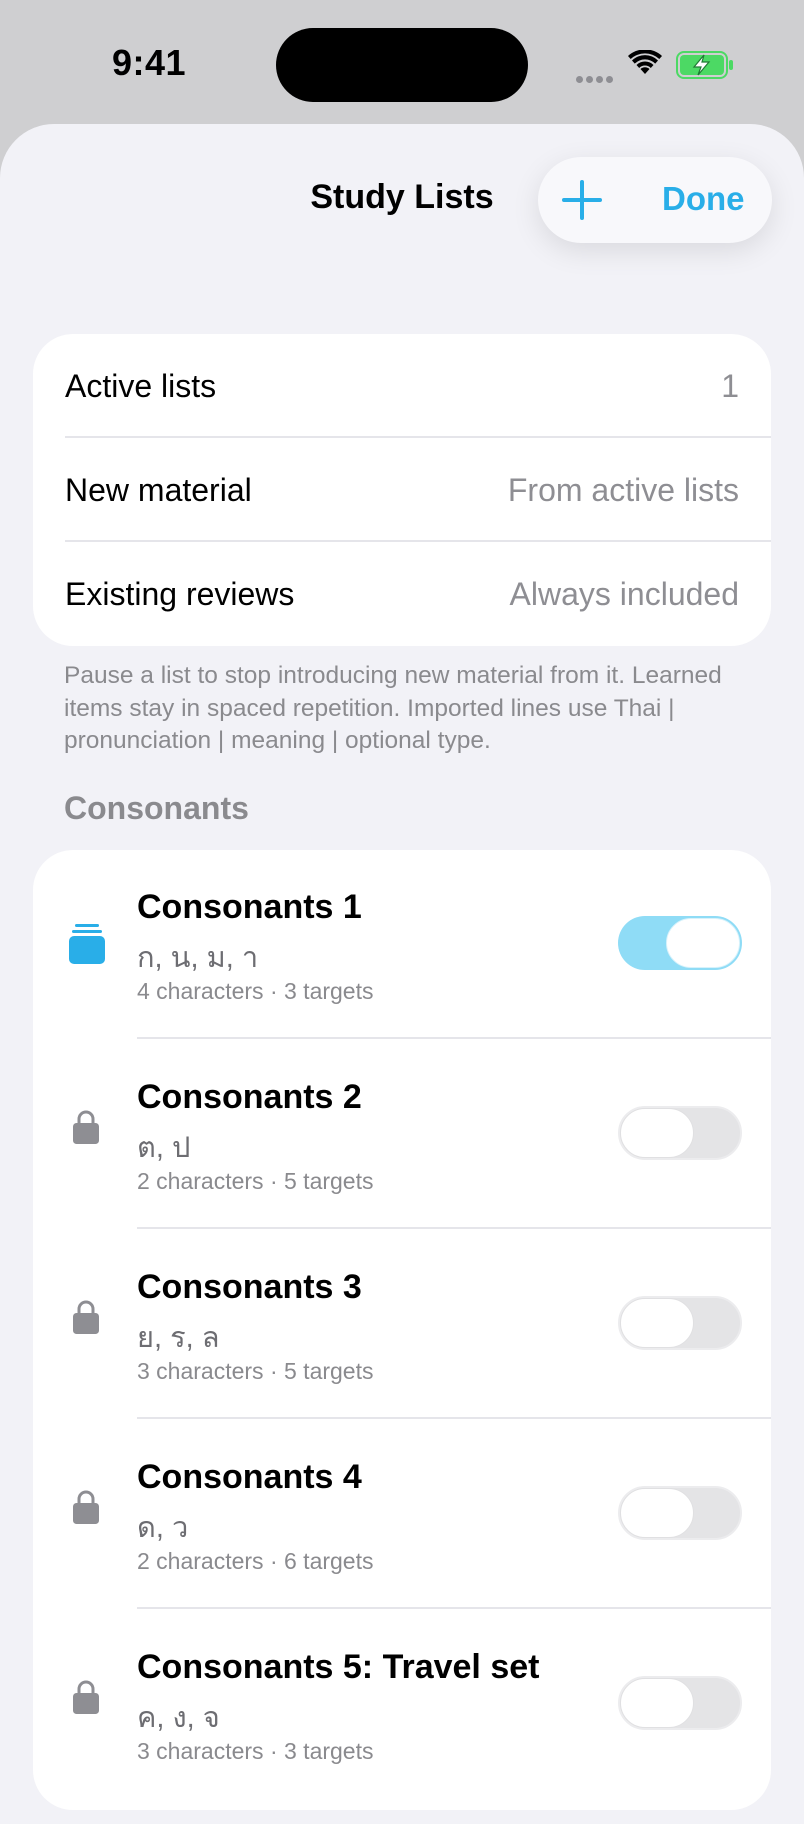 This screenshot has height=1824, width=804. Describe the element at coordinates (338, 1667) in the screenshot. I see `list-title: Consonants 5: Travel set` at that location.